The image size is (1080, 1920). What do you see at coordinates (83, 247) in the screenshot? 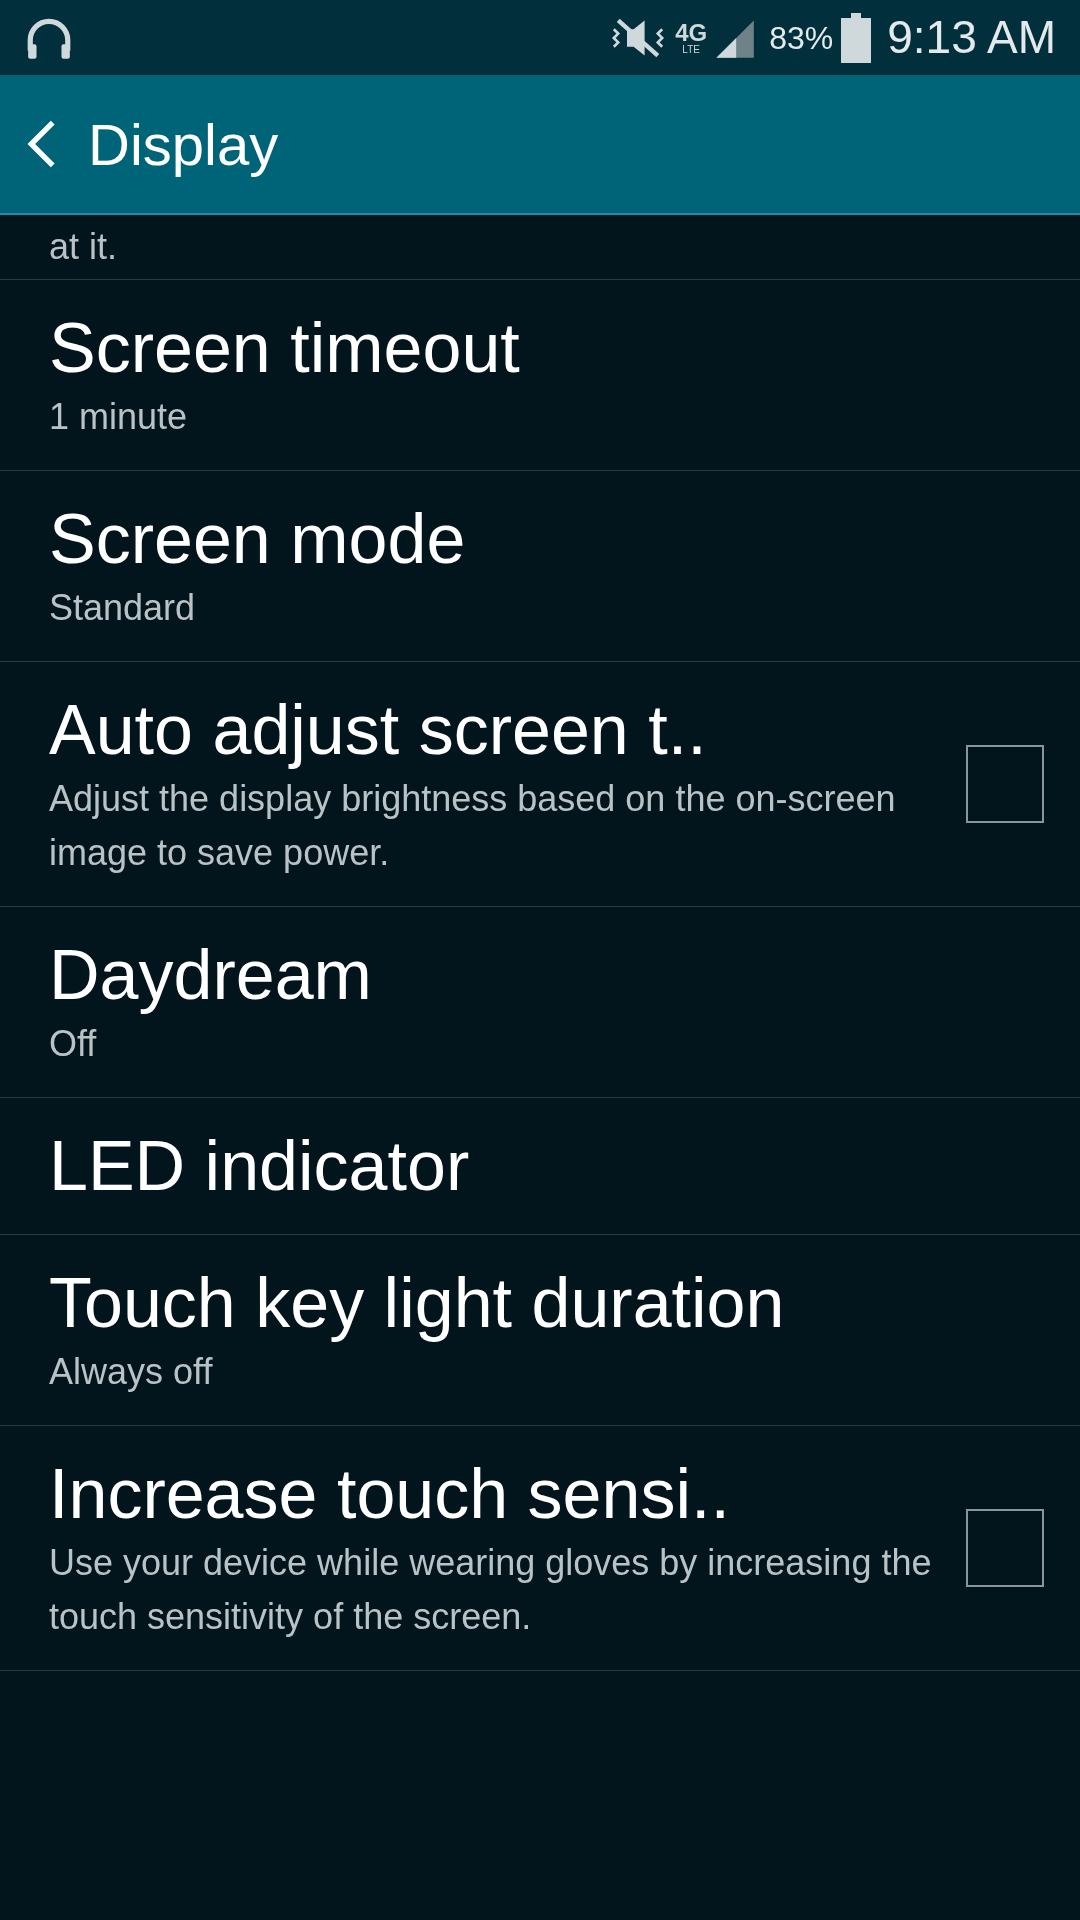
I see `setting-summary: at it.` at bounding box center [83, 247].